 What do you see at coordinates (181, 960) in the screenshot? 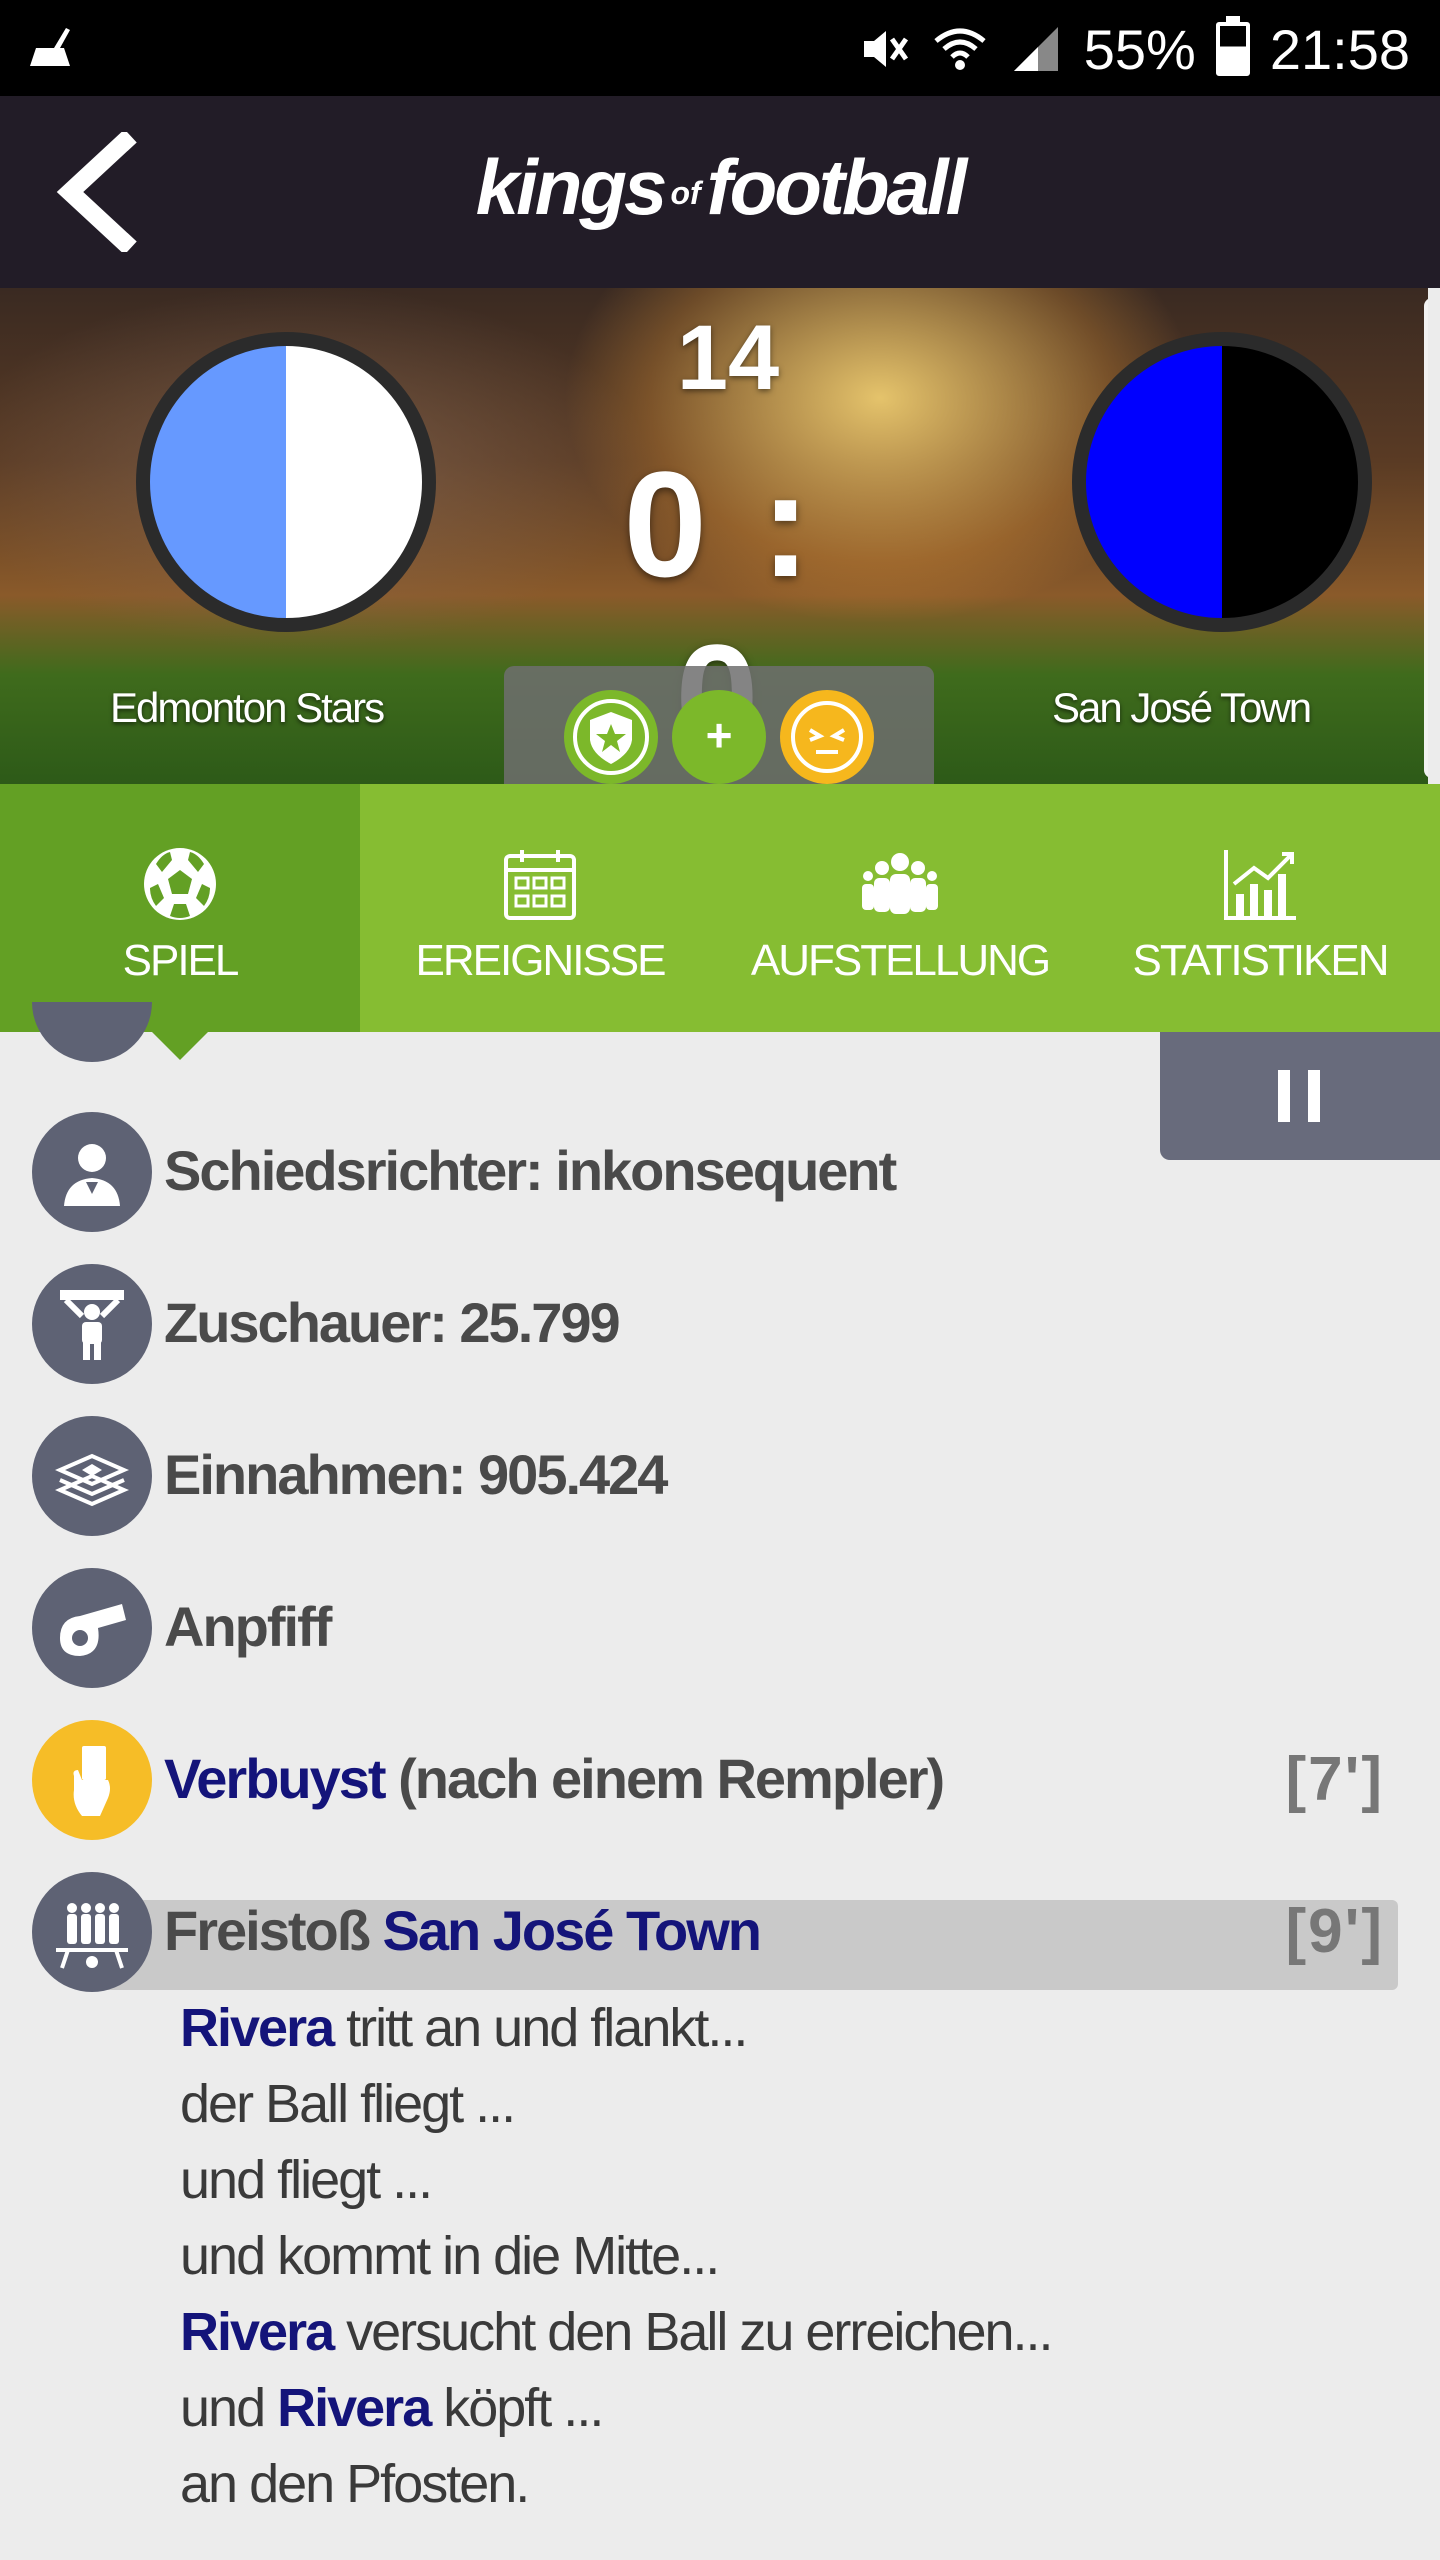
I see `tab-label: SPIEL` at bounding box center [181, 960].